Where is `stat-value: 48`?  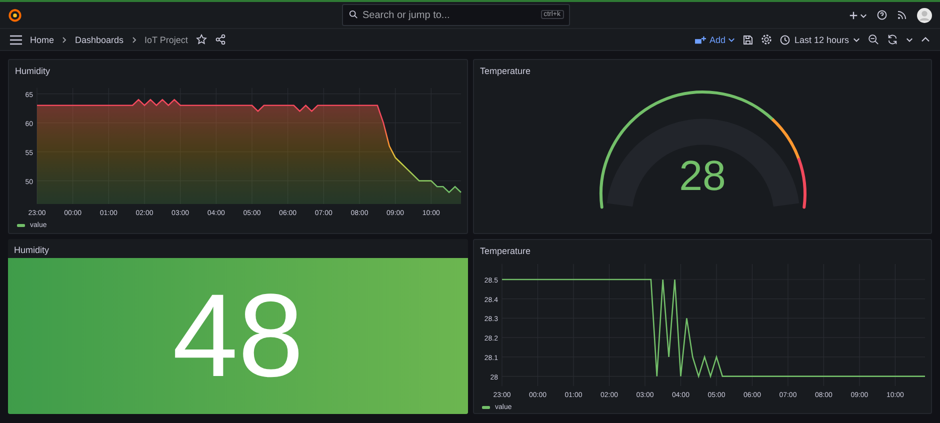 stat-value: 48 is located at coordinates (238, 336).